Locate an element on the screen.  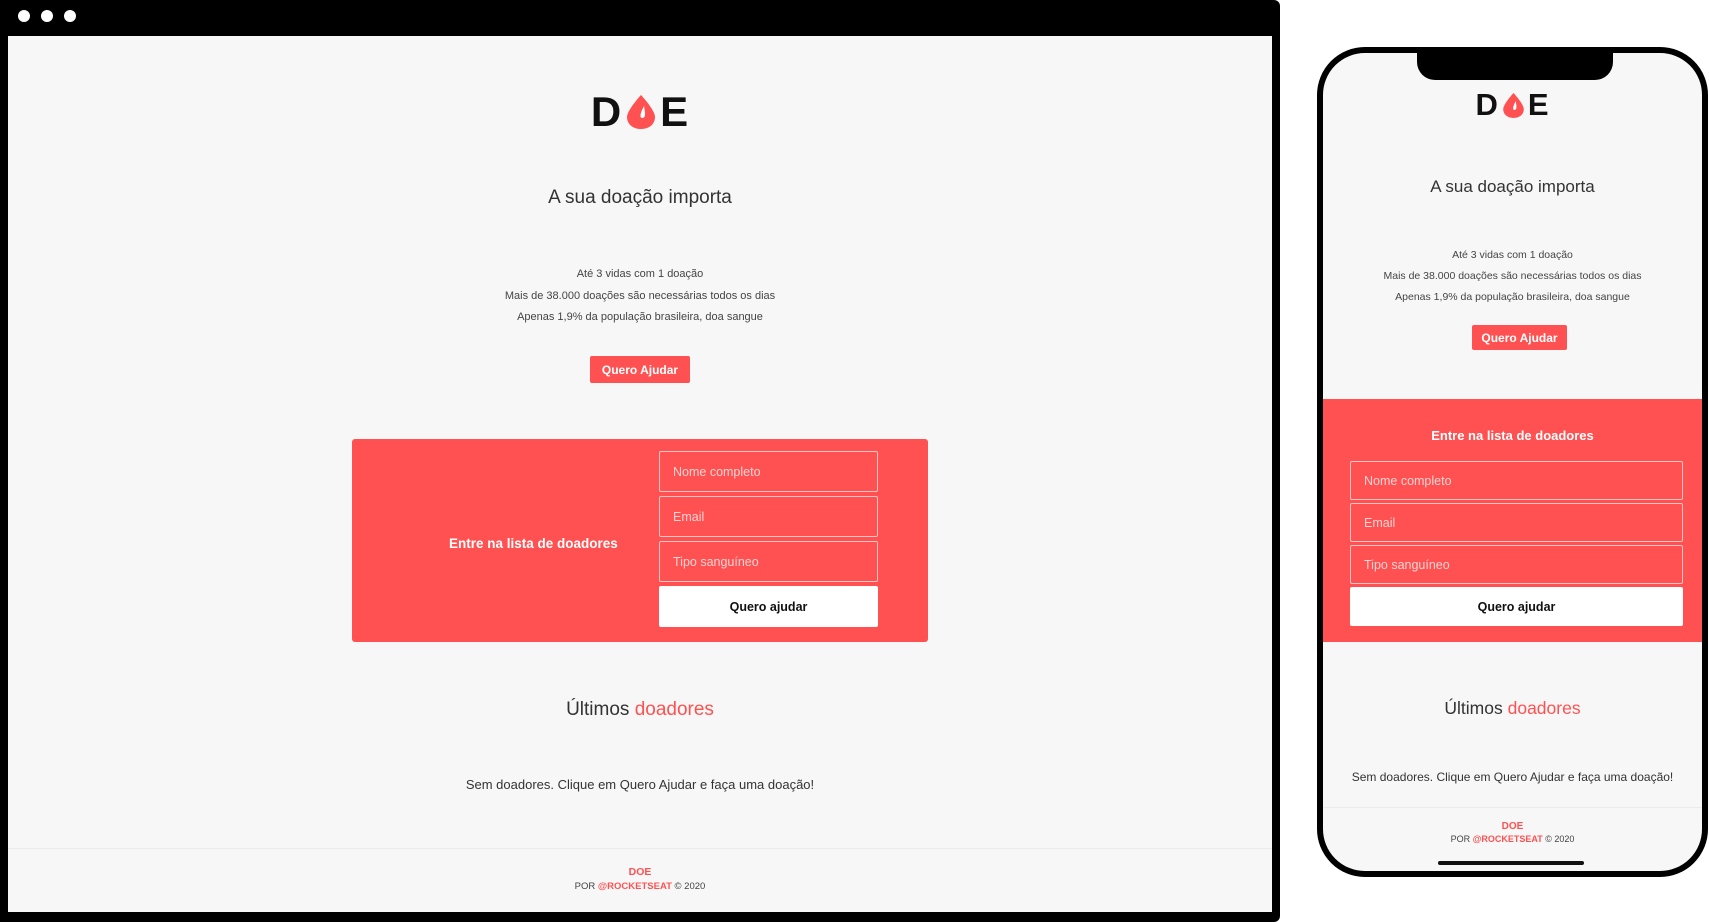
window-dot-minimize is located at coordinates (47, 16).